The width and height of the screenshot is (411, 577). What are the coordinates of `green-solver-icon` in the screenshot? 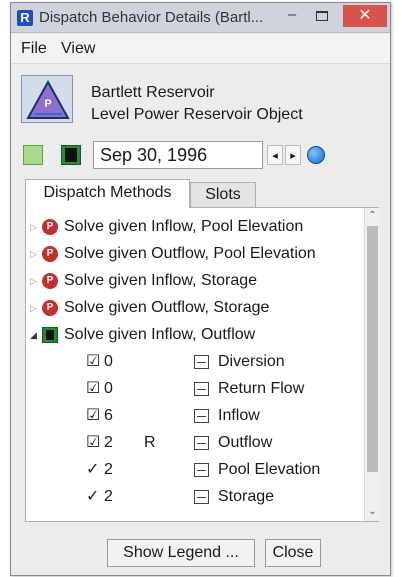 It's located at (50, 335).